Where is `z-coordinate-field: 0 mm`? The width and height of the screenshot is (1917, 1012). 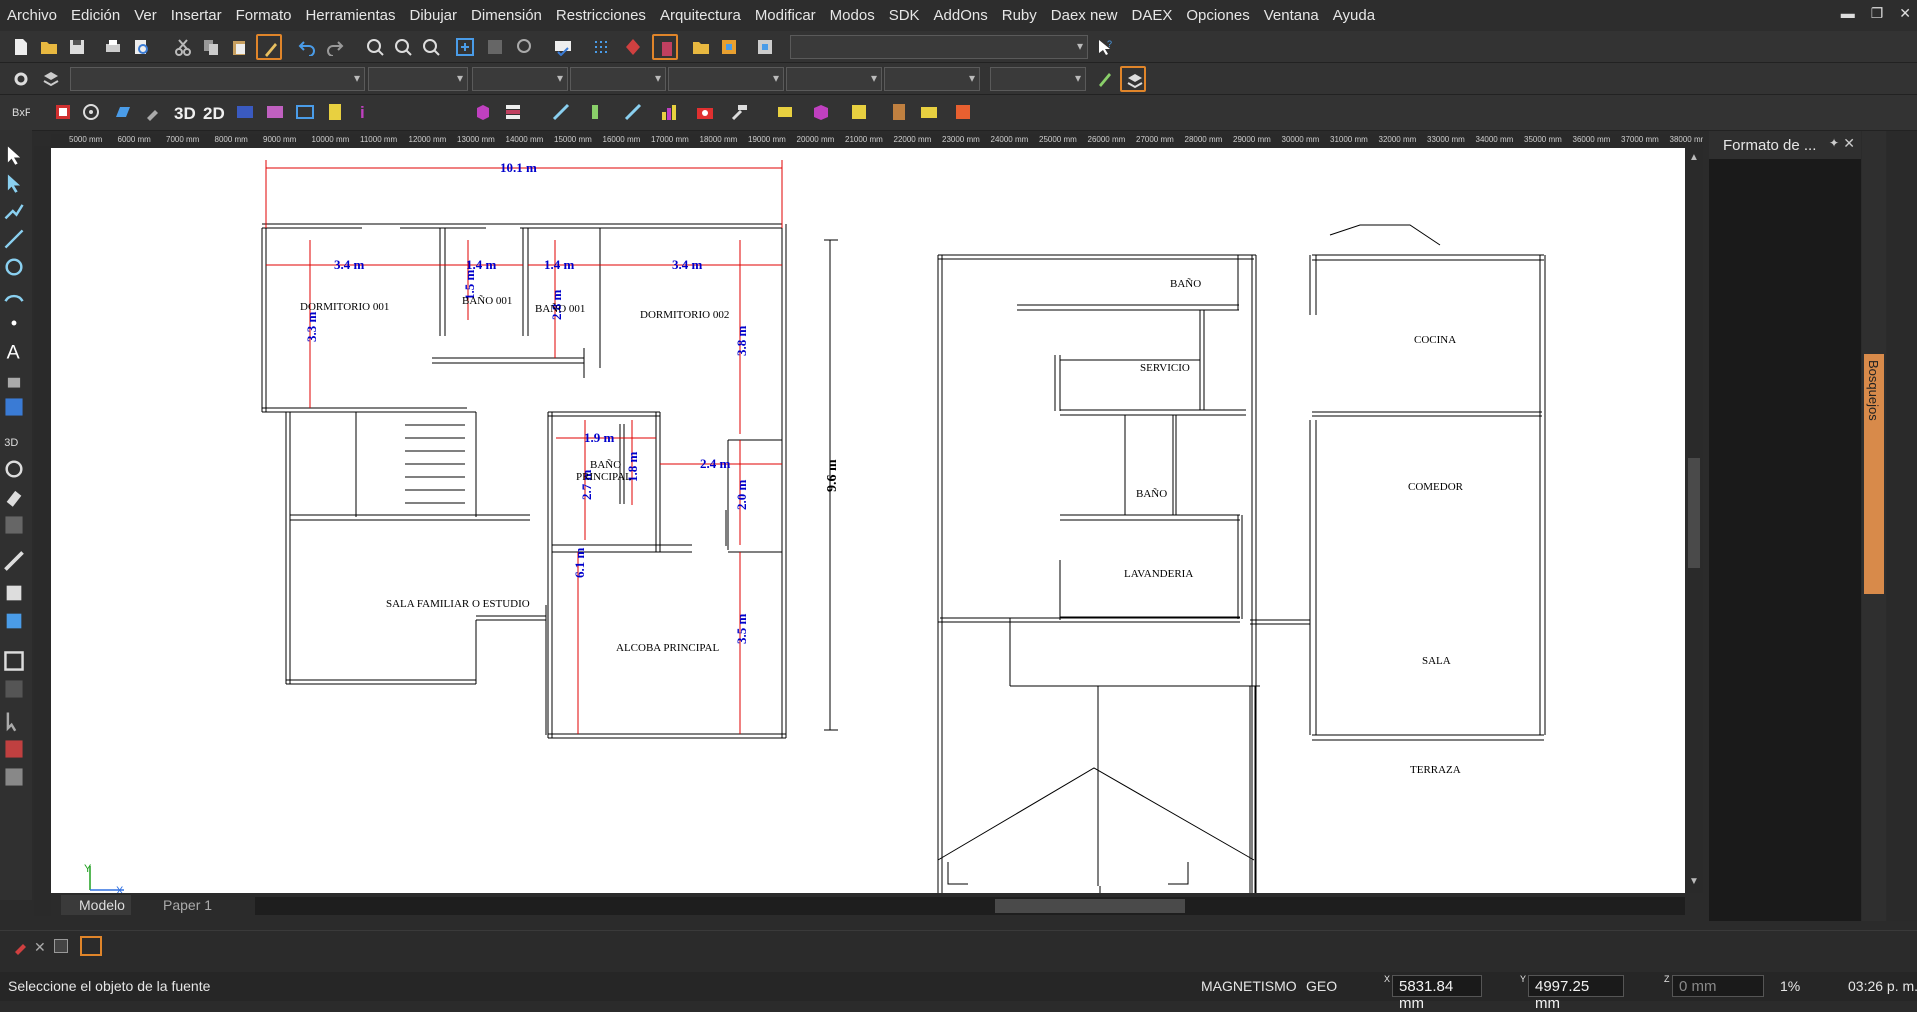 z-coordinate-field: 0 mm is located at coordinates (1718, 986).